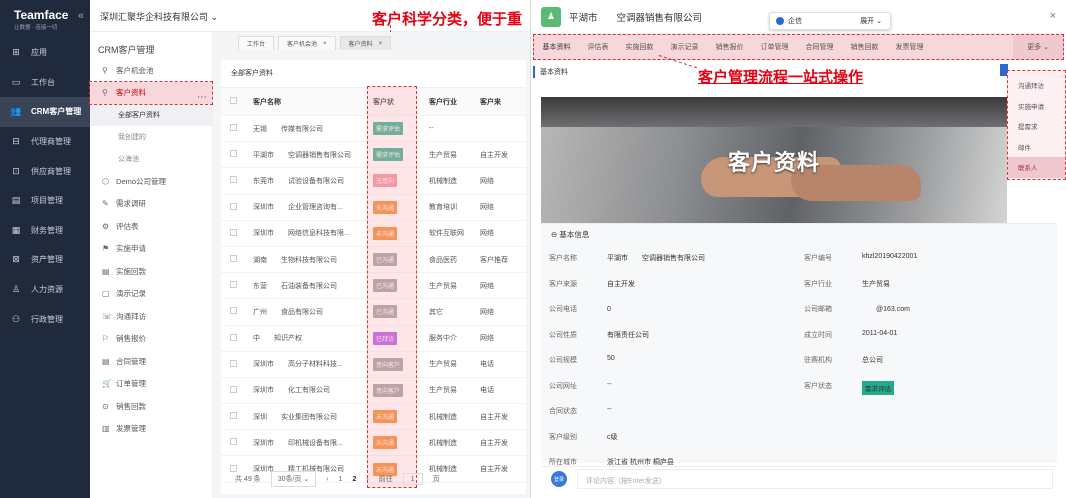 The image size is (1066, 498). What do you see at coordinates (830, 21) in the screenshot?
I see `qixin-chat-widget: 企信 展开 ⌄` at bounding box center [830, 21].